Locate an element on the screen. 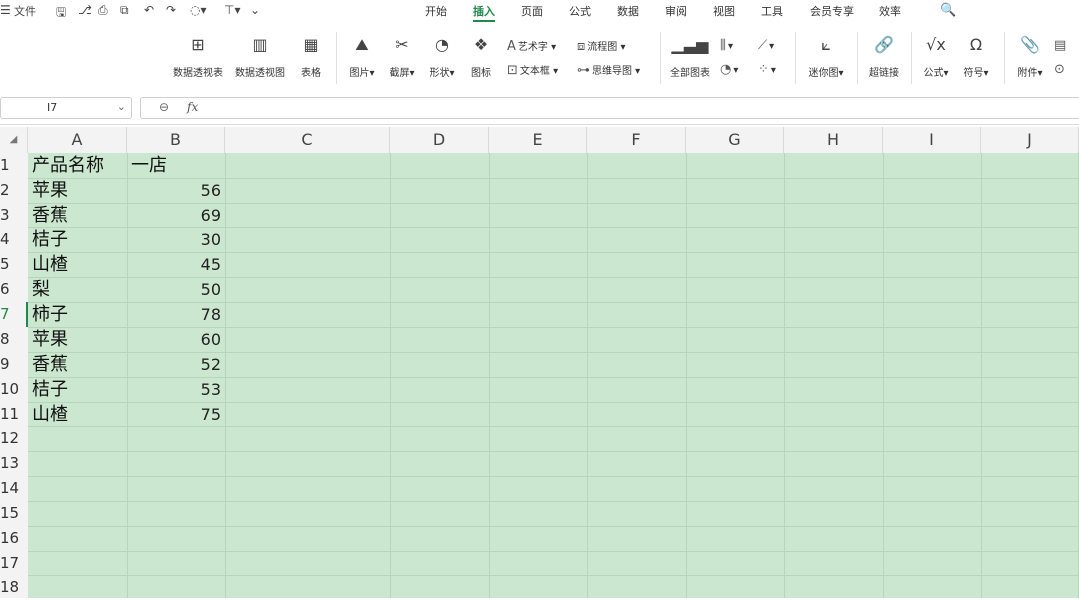 This screenshot has width=1079, height=600. textbox-button: ⊡ 文本框 ▾ is located at coordinates (532, 70).